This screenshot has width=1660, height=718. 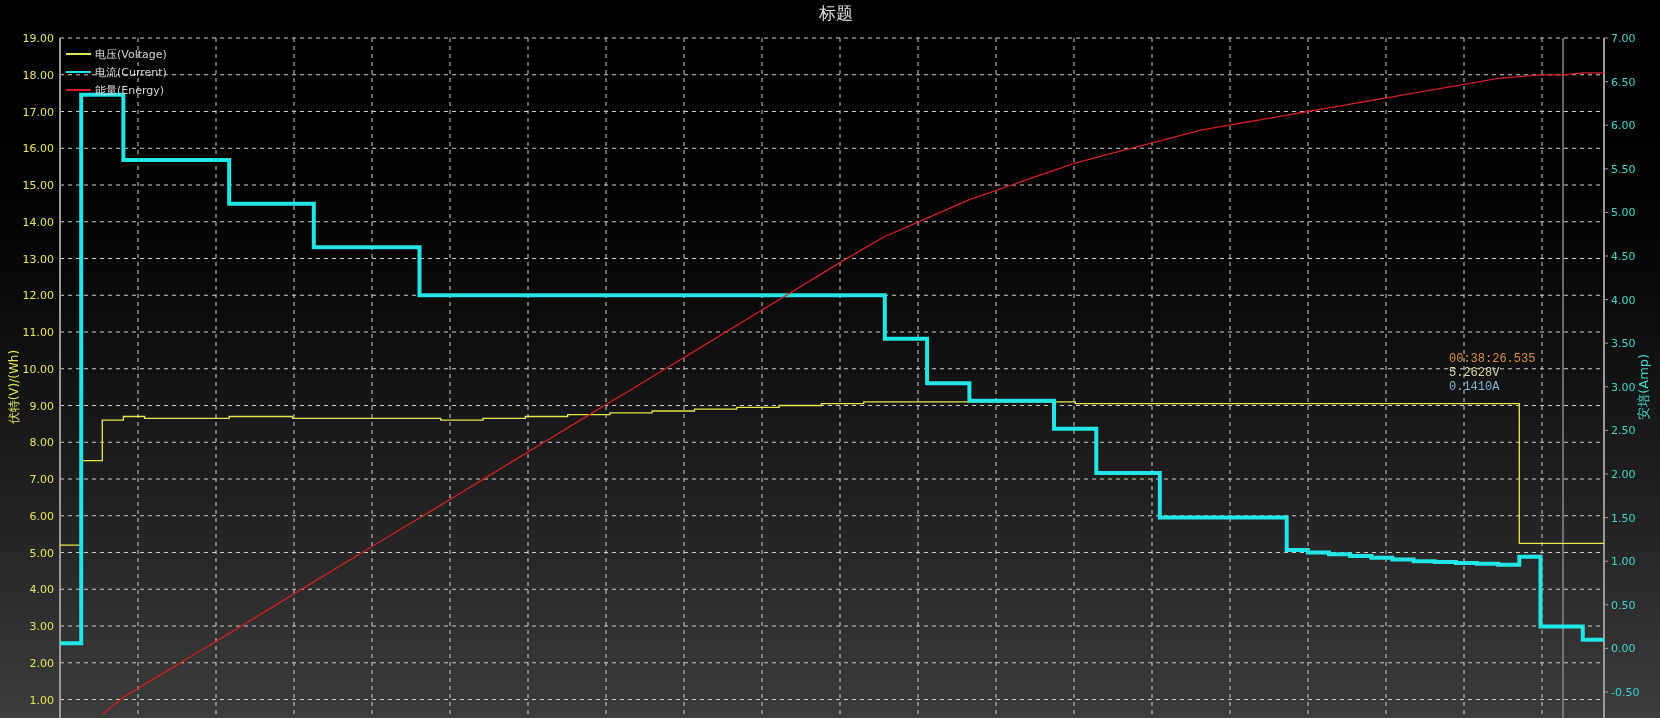 I want to click on axis-tick-label: 2.50, so click(x=1623, y=431).